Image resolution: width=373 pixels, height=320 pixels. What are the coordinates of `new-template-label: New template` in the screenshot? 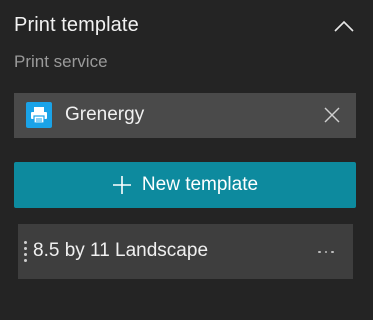 It's located at (200, 184).